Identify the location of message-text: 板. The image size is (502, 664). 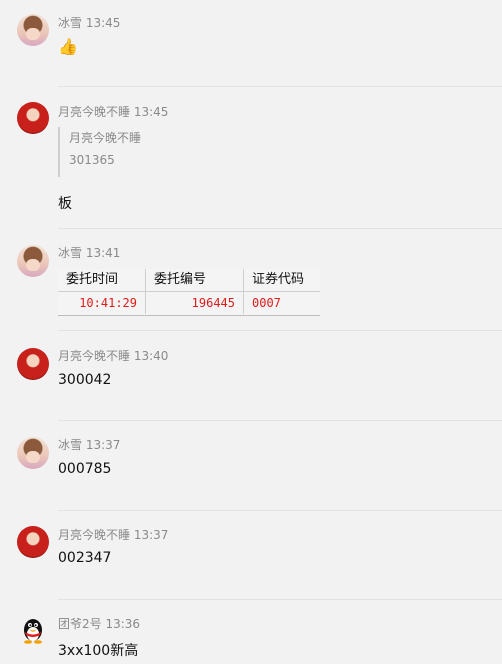
(65, 204).